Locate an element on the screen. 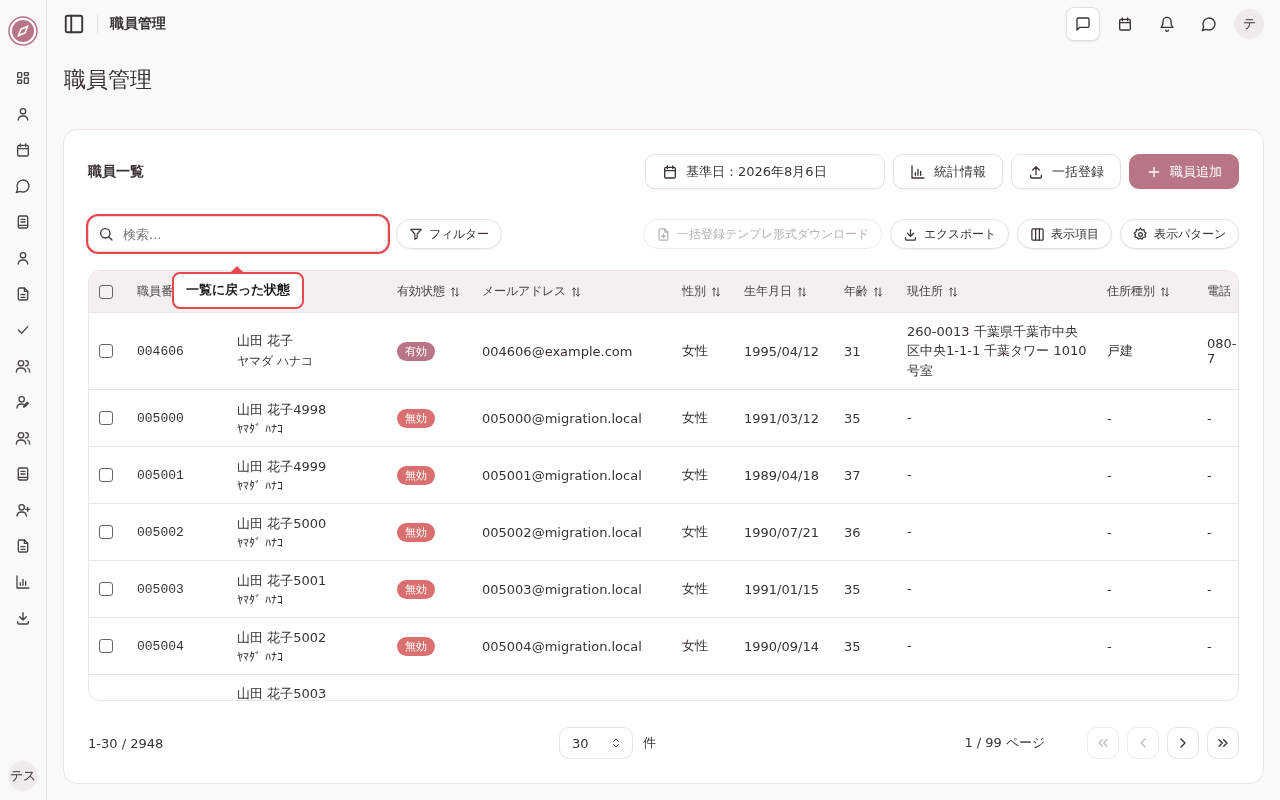 This screenshot has width=1280, height=800. email-text: 005000@migration.local is located at coordinates (562, 418).